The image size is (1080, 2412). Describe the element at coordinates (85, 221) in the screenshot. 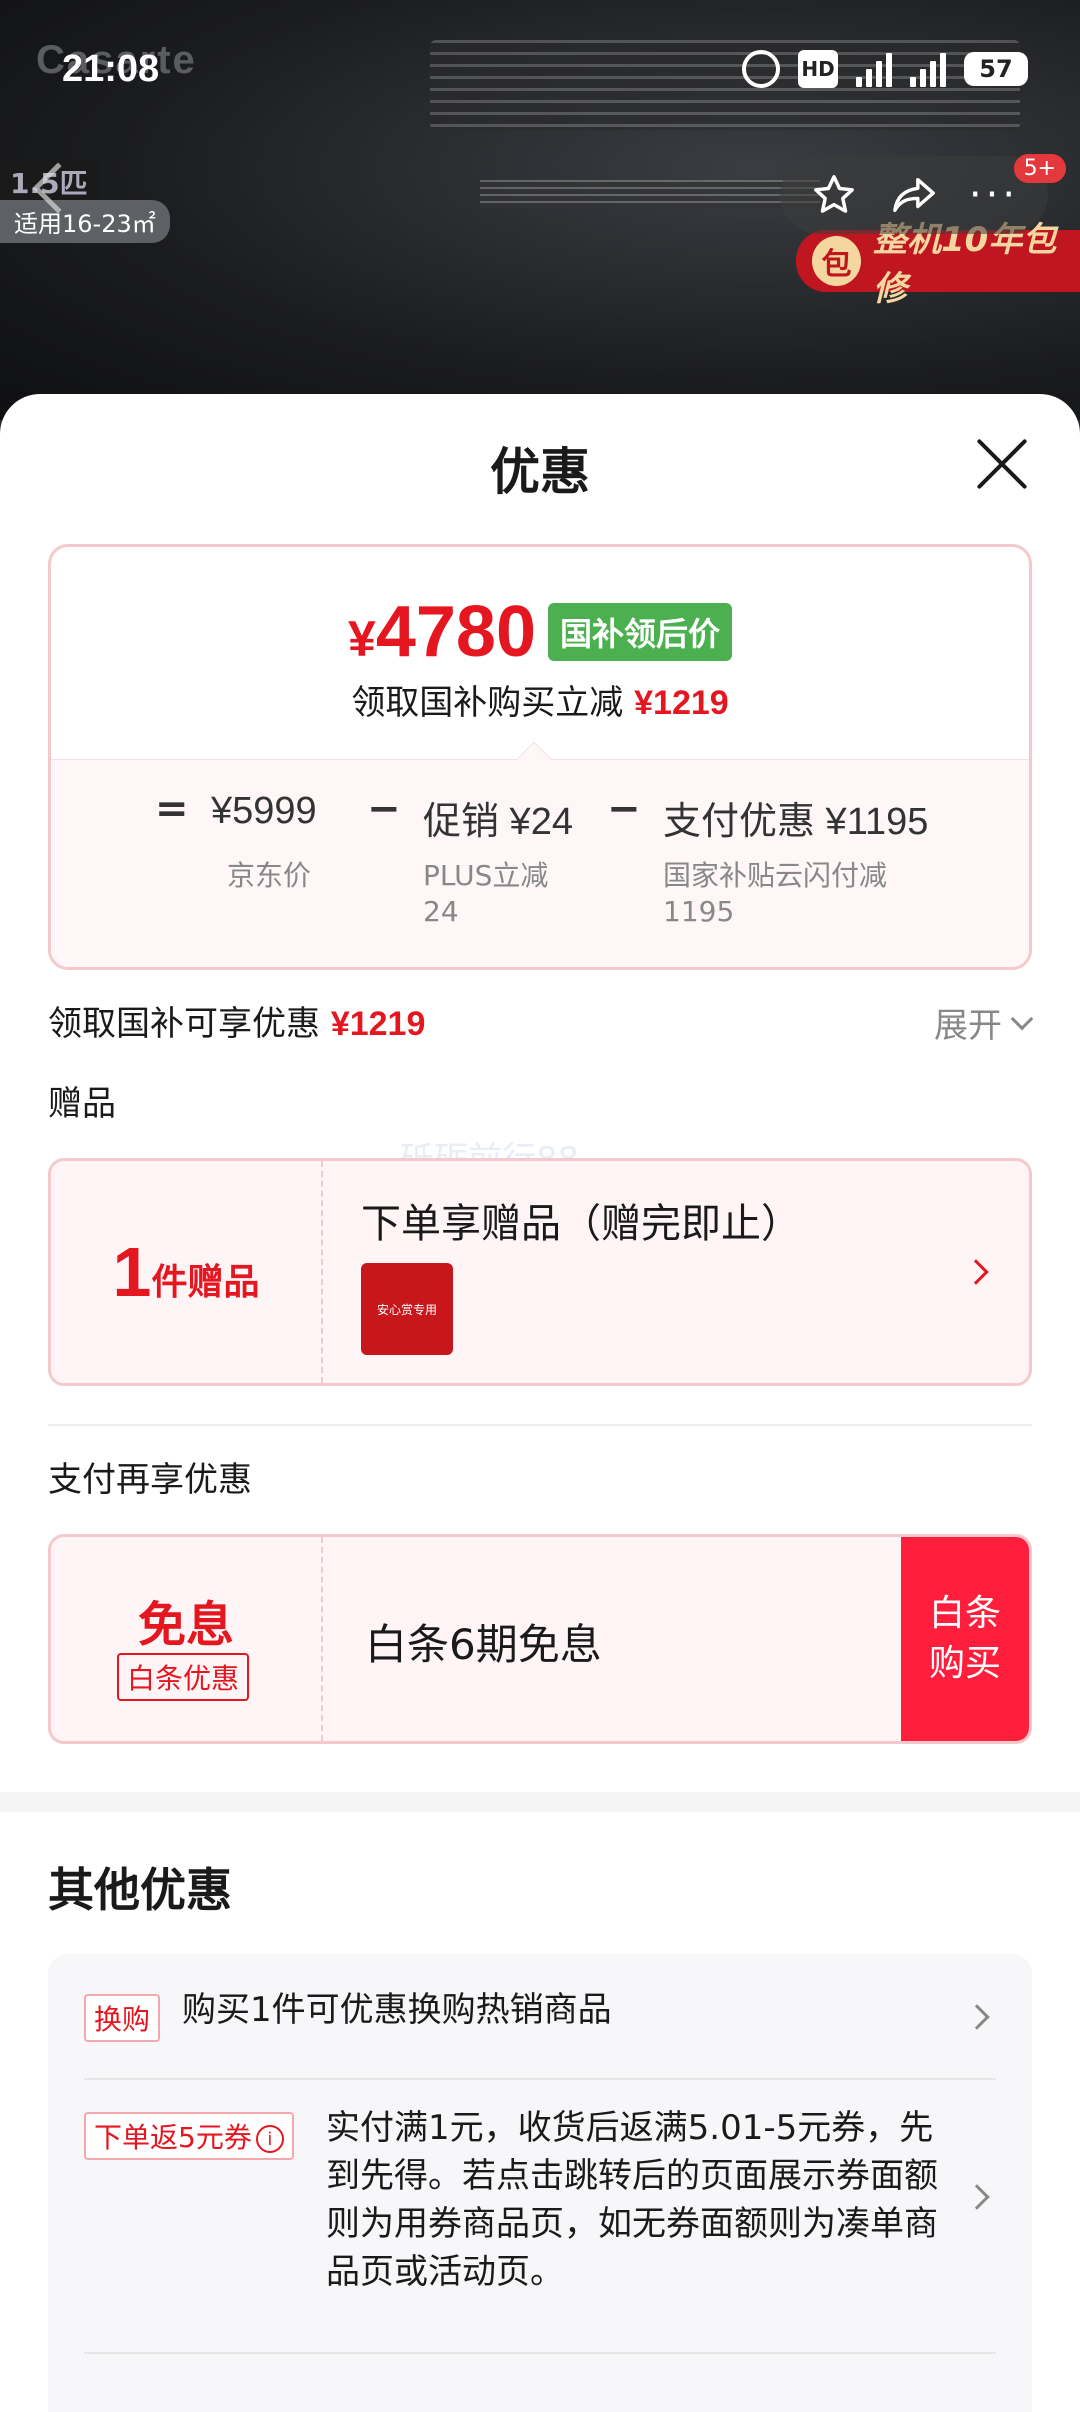

I see `area-label: 适用16-23㎡` at that location.